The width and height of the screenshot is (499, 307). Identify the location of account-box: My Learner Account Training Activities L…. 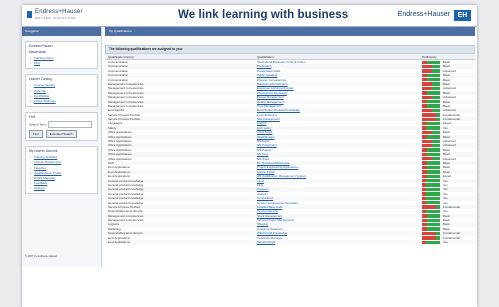
(61, 170).